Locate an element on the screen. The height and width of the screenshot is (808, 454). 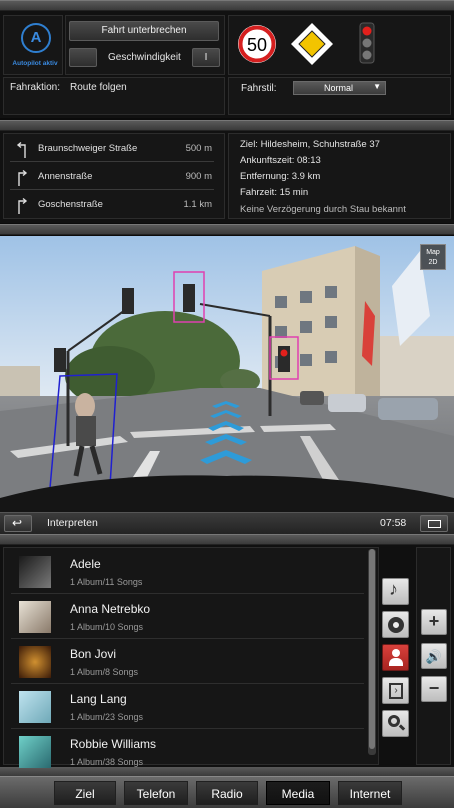
scrollbar-thumb is located at coordinates (372, 649).